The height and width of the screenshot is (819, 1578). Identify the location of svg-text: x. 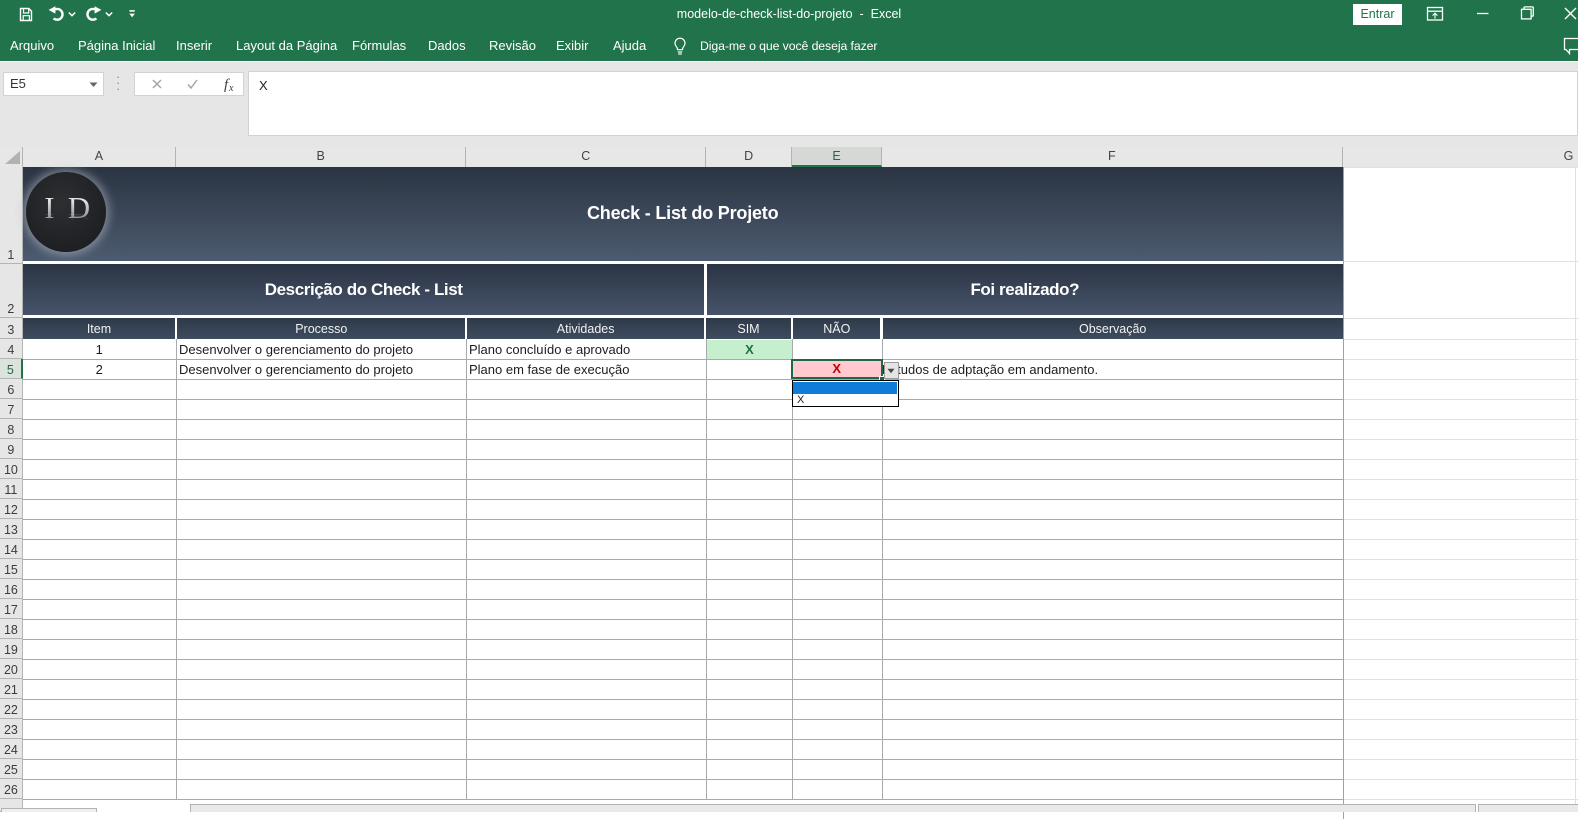
(231, 88).